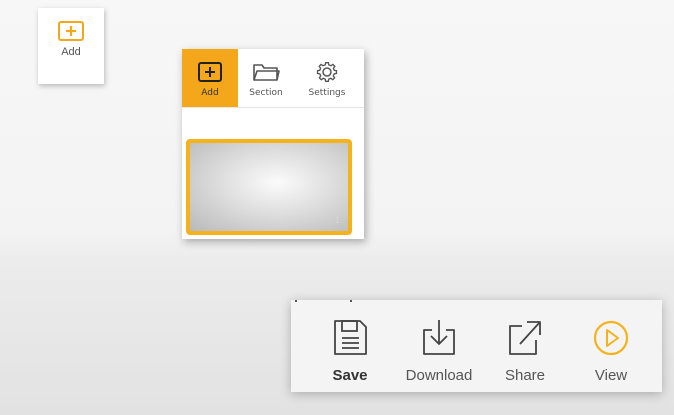 The image size is (674, 415). Describe the element at coordinates (525, 338) in the screenshot. I see `share-icon` at that location.